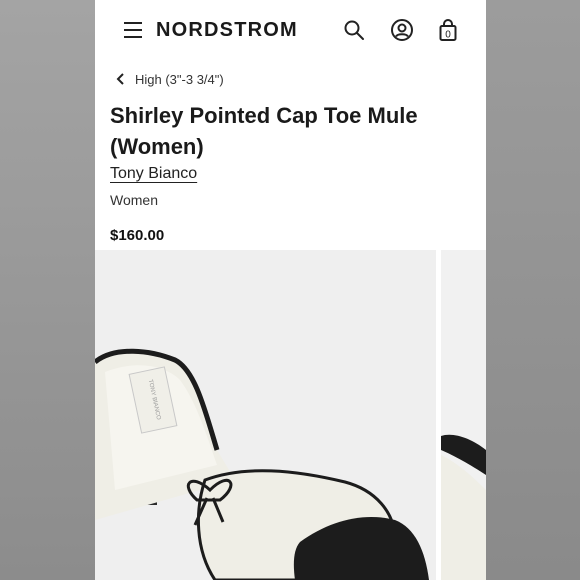 This screenshot has height=580, width=580. I want to click on search-icon, so click(354, 30).